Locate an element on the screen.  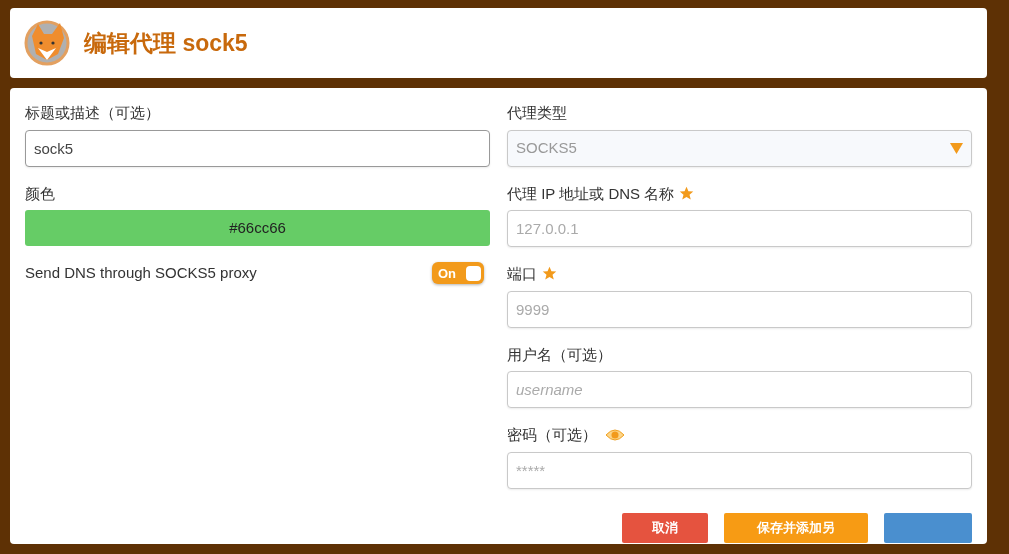
save-button is located at coordinates (928, 527).